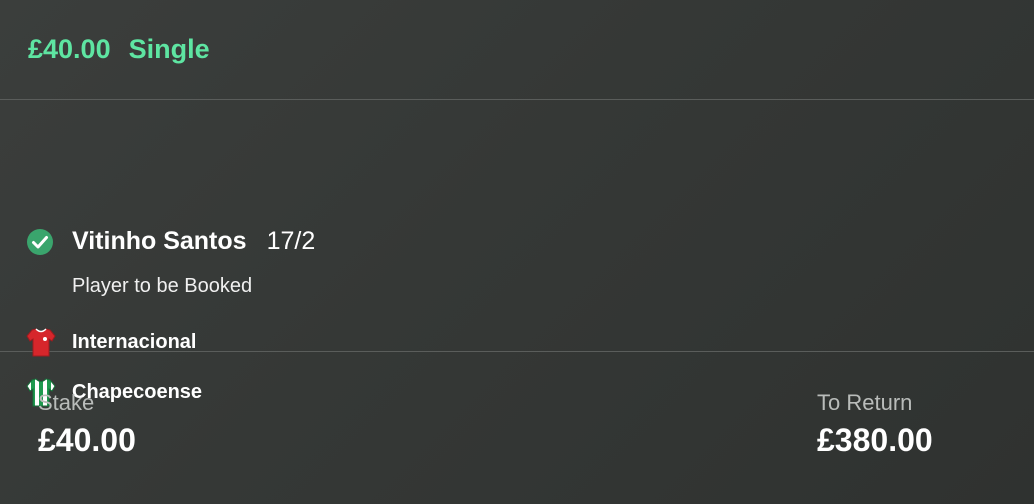 The width and height of the screenshot is (1034, 504). I want to click on stake-label: Stake, so click(66, 402).